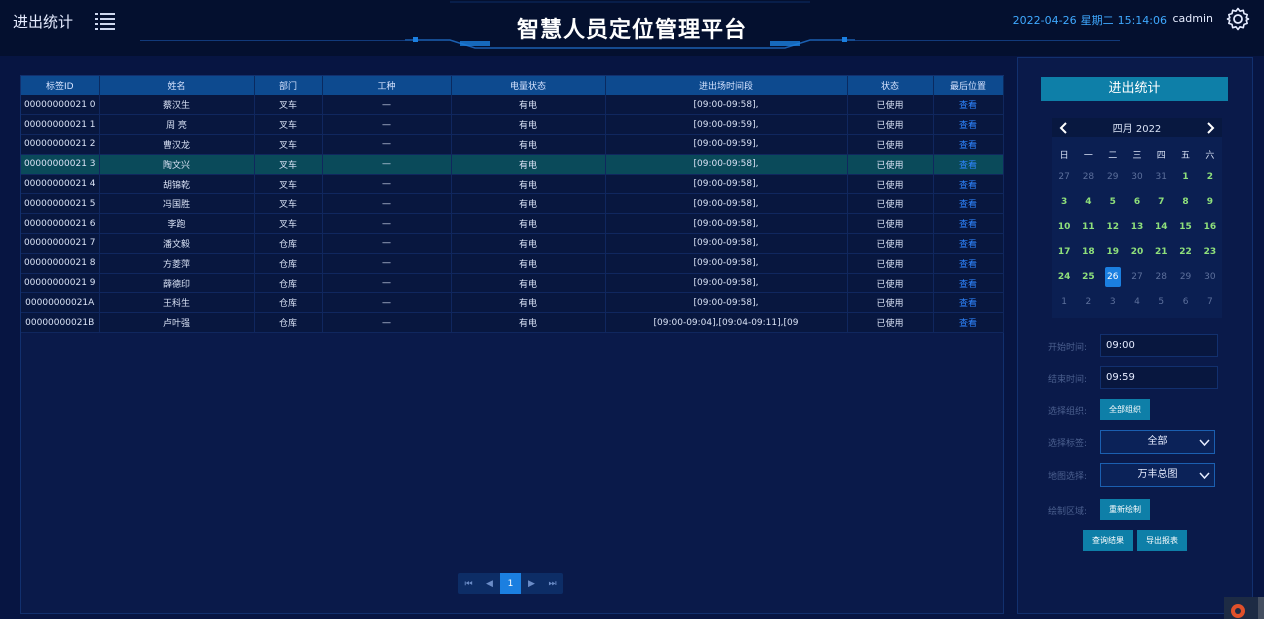 This screenshot has height=619, width=1264. I want to click on calendar-day: 23, so click(1210, 251).